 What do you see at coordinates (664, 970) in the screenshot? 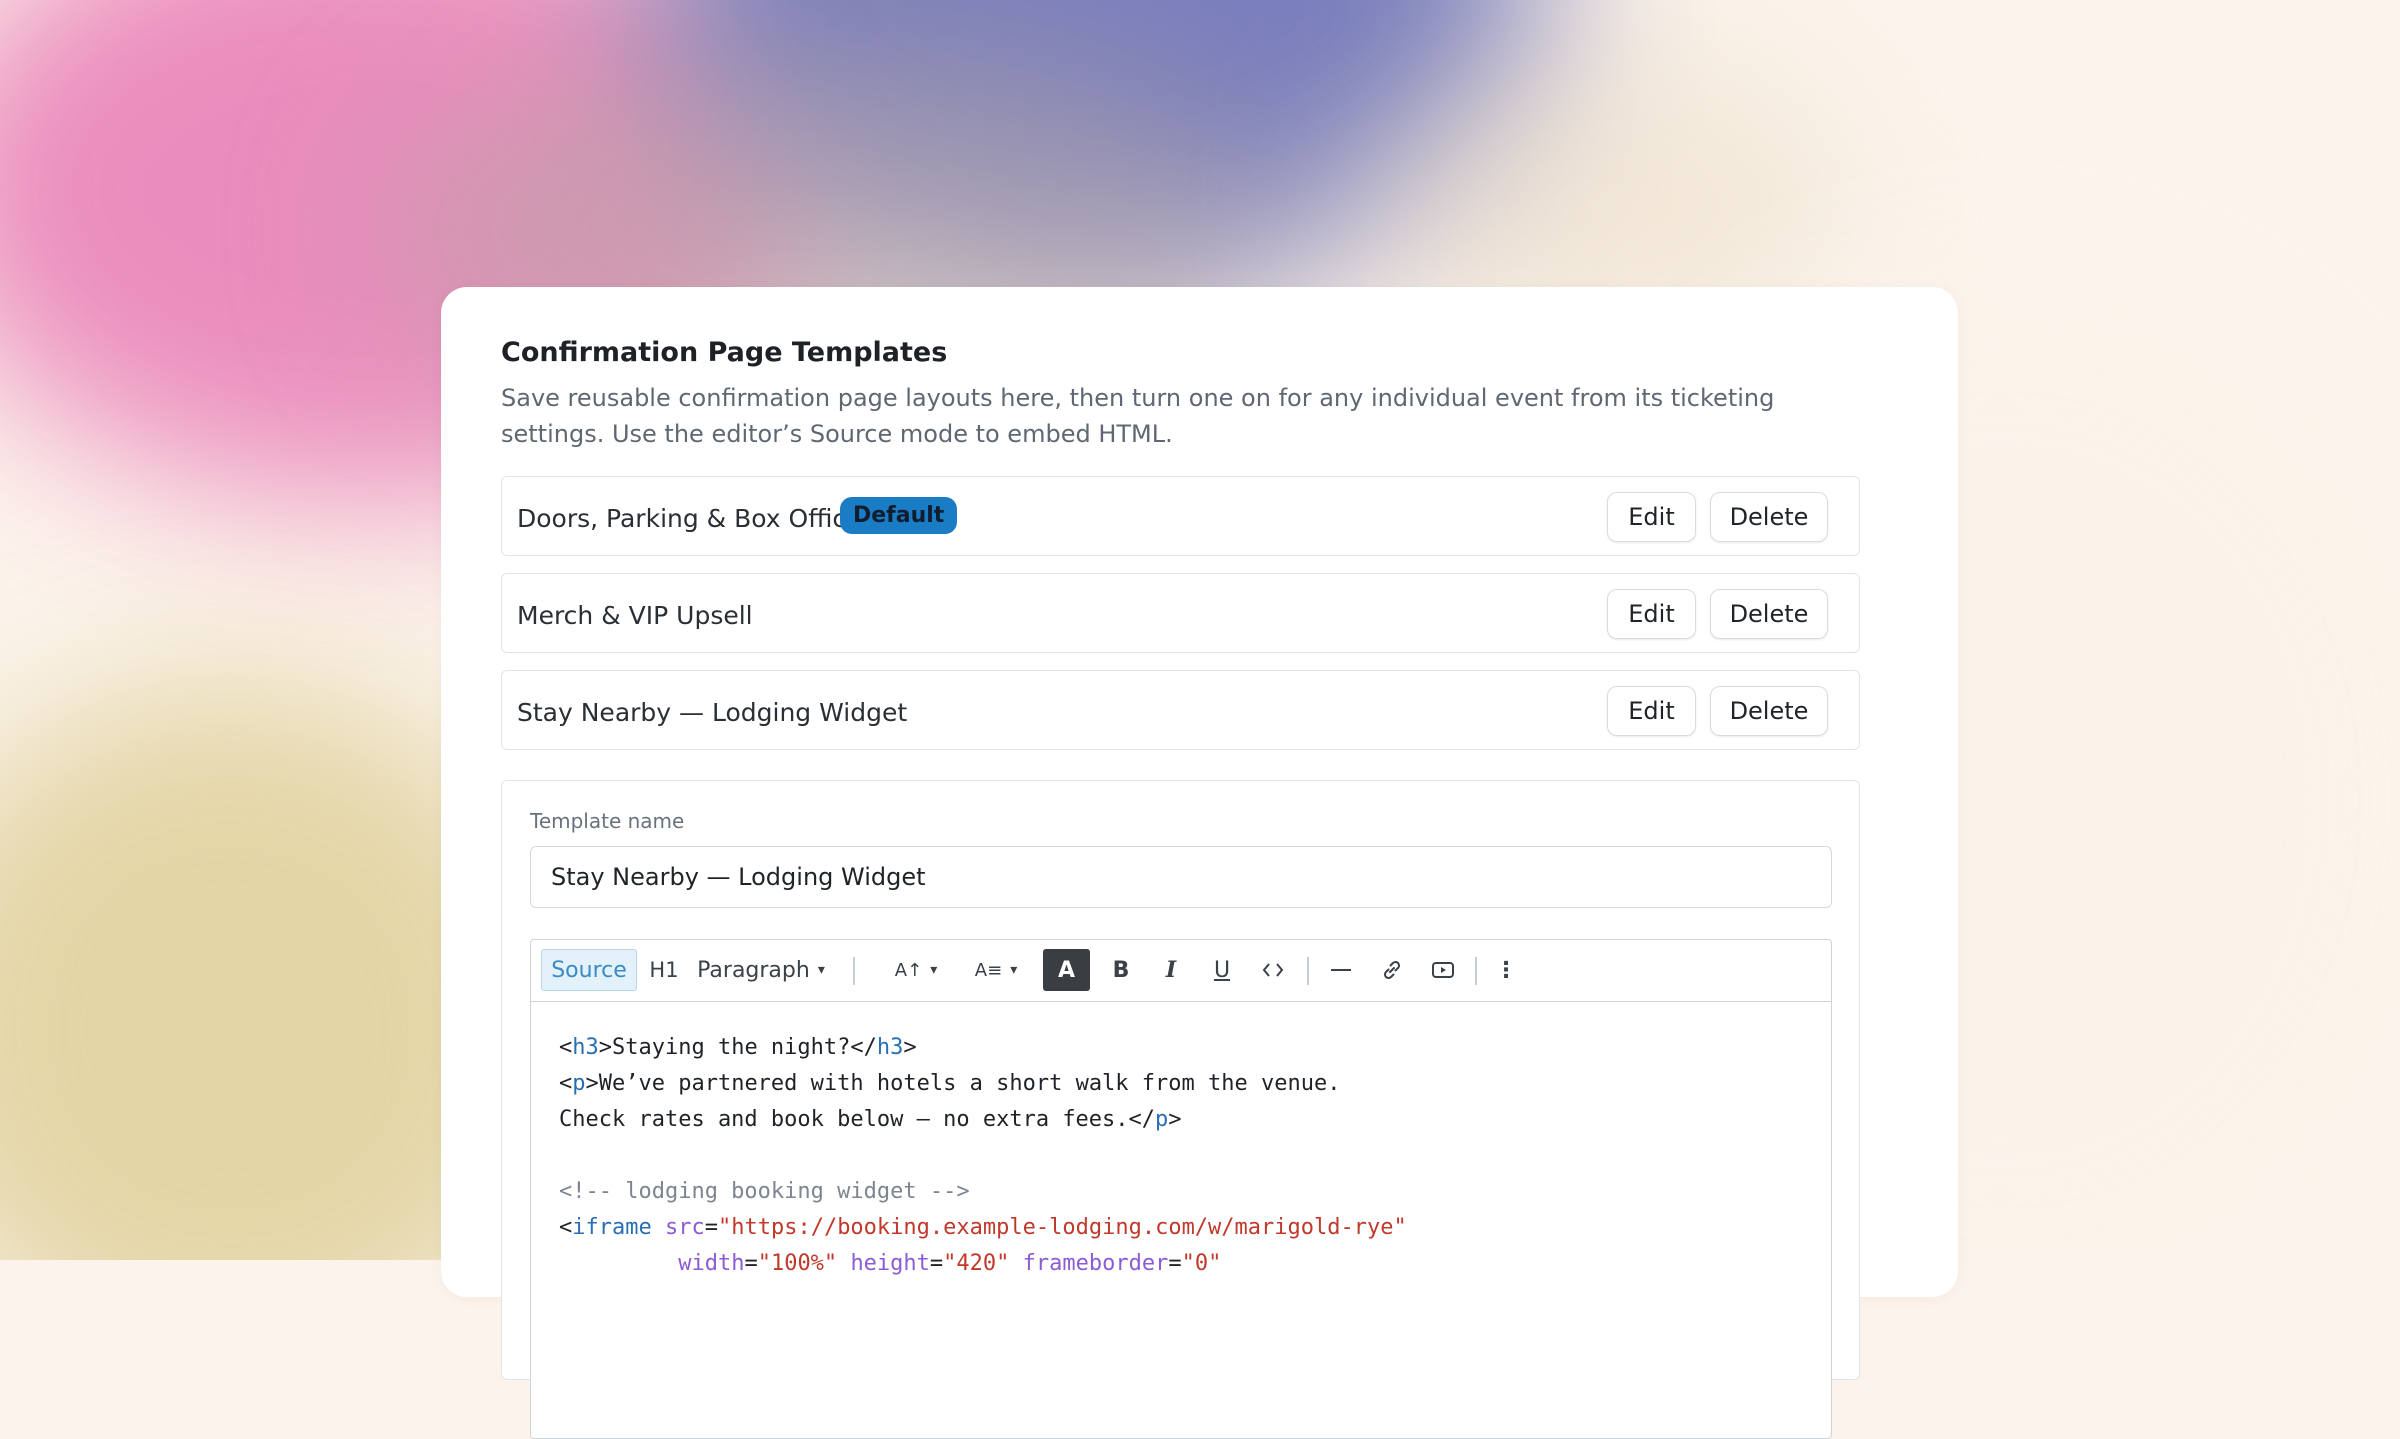
I see `heading-icon: H1` at bounding box center [664, 970].